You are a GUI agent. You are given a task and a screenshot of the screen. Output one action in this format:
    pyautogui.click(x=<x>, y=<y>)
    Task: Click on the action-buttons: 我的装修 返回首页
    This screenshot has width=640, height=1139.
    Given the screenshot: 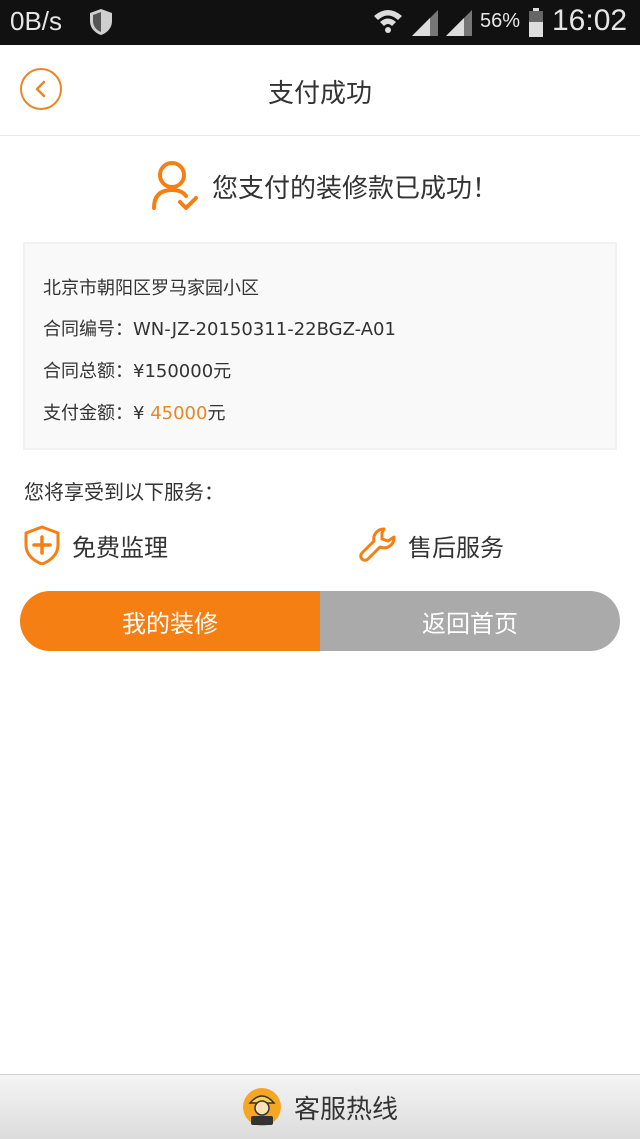 What is the action you would take?
    pyautogui.click(x=320, y=621)
    